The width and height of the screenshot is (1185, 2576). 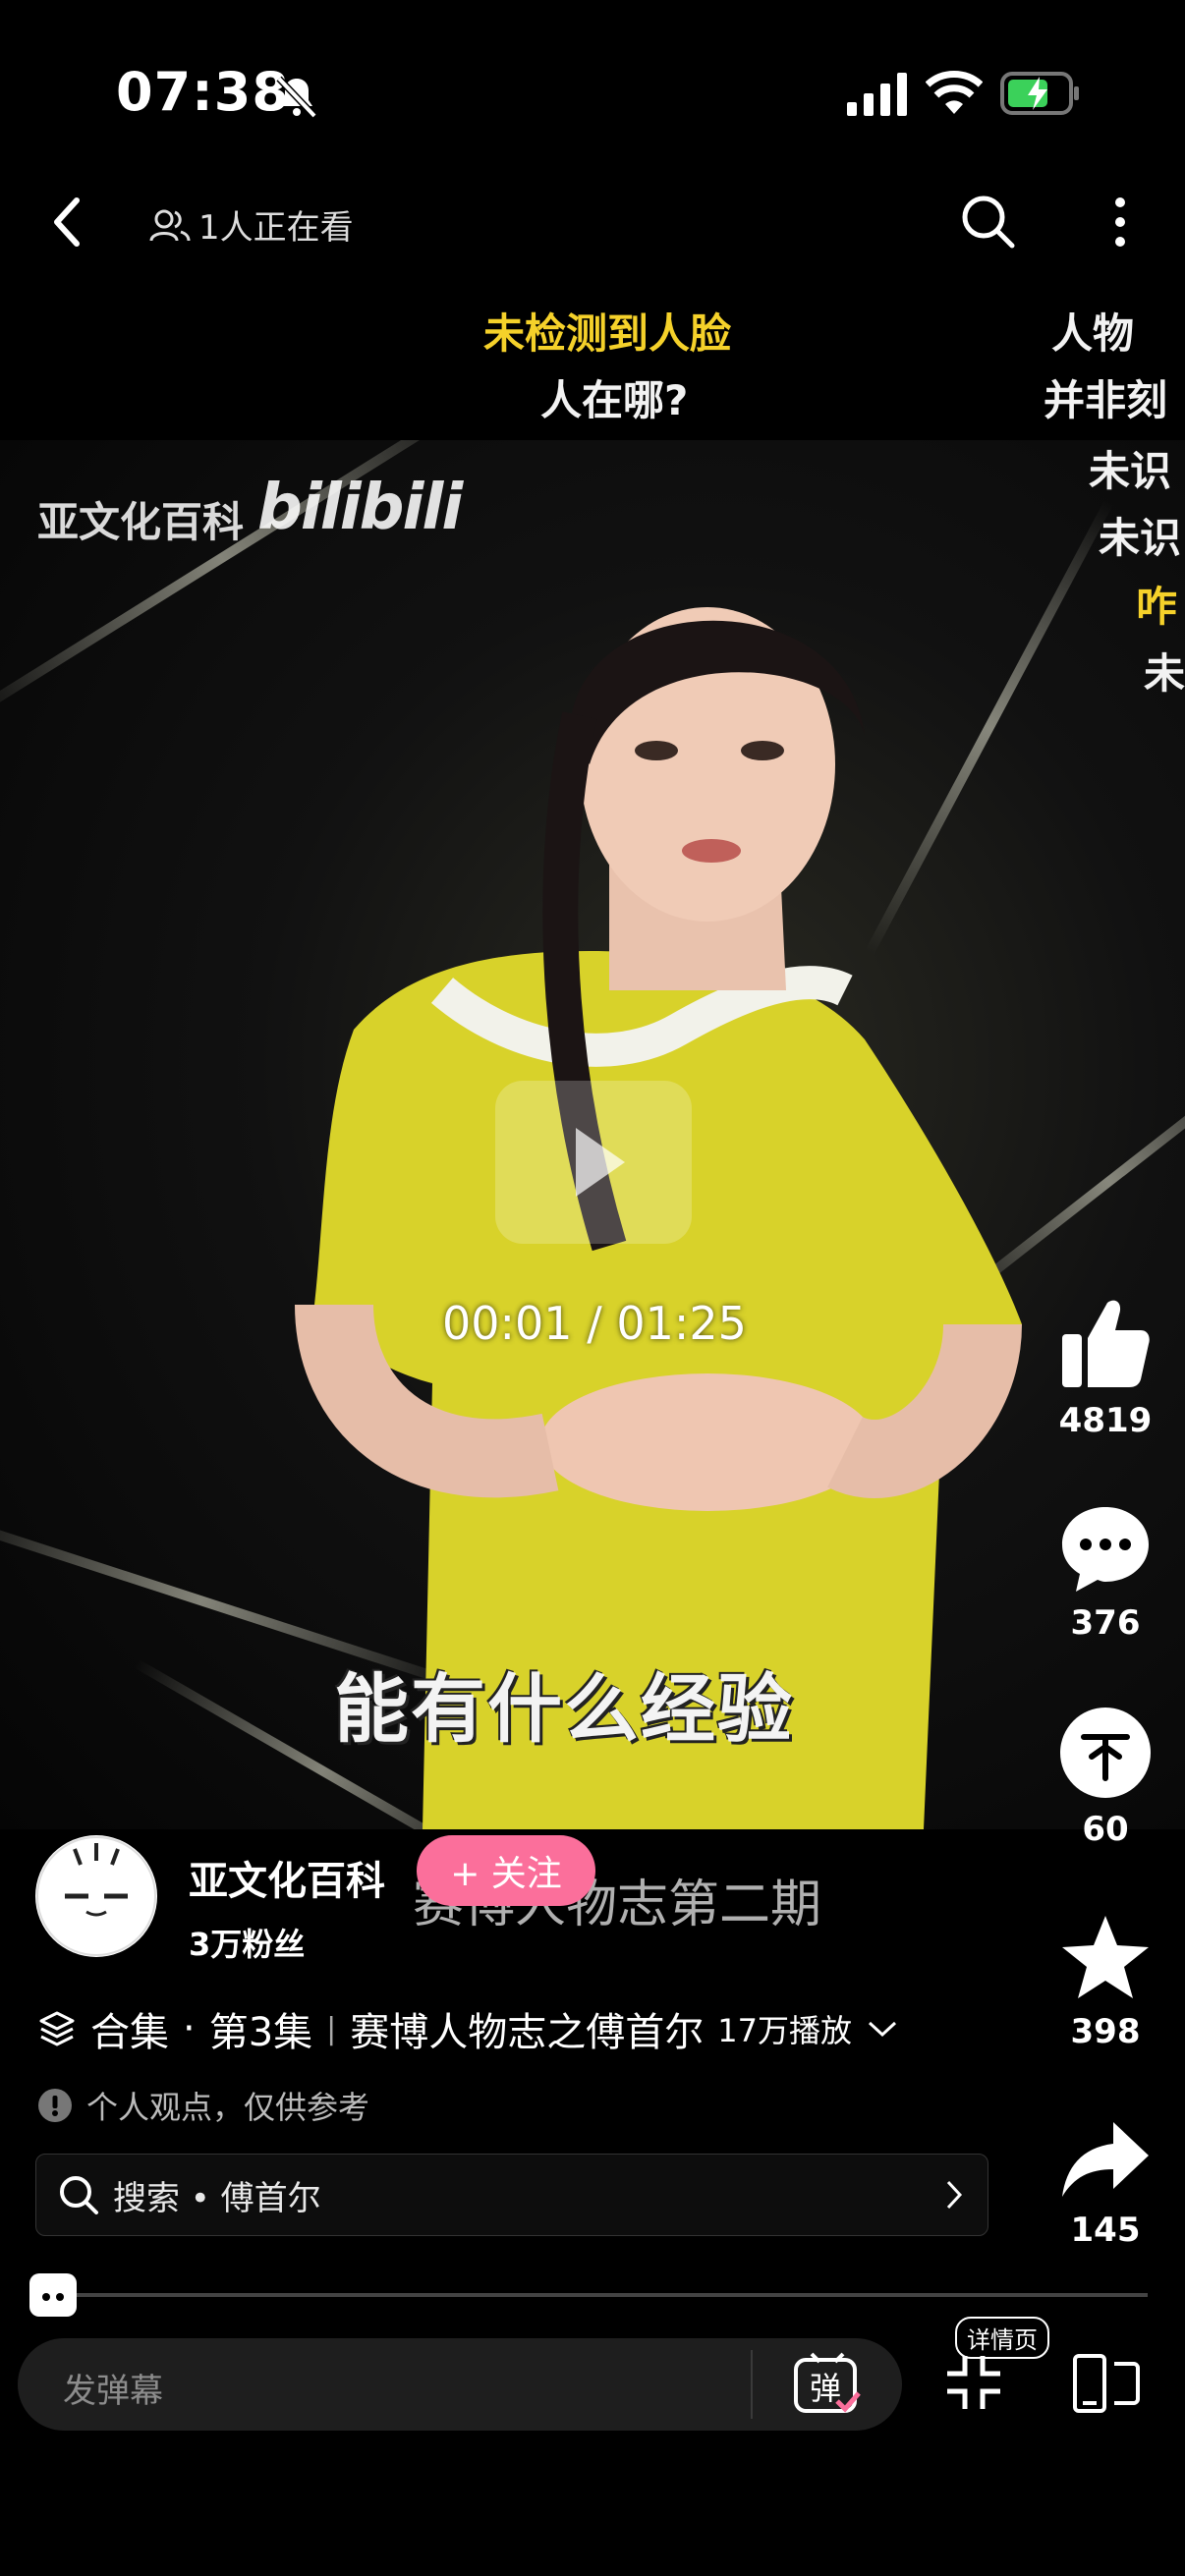 I want to click on favorite-button: 398, so click(x=1106, y=1981).